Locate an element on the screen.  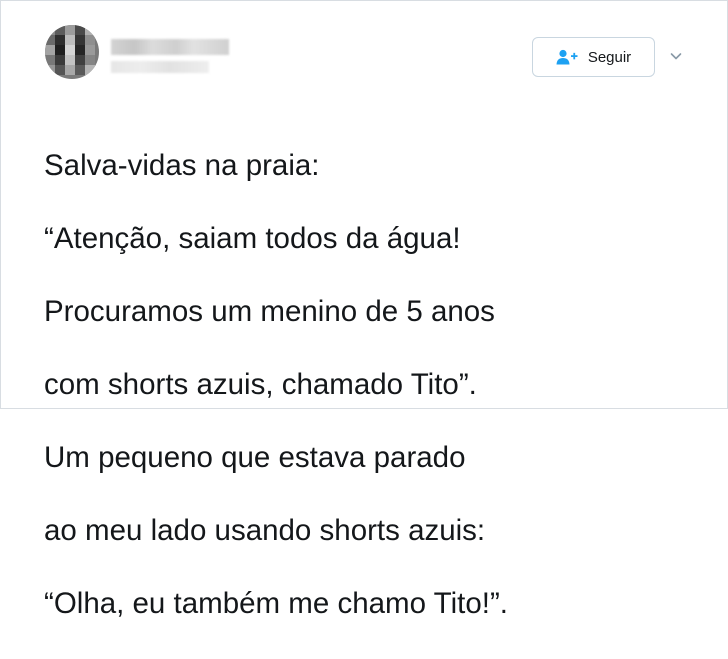
follow-button: Seguir is located at coordinates (593, 57).